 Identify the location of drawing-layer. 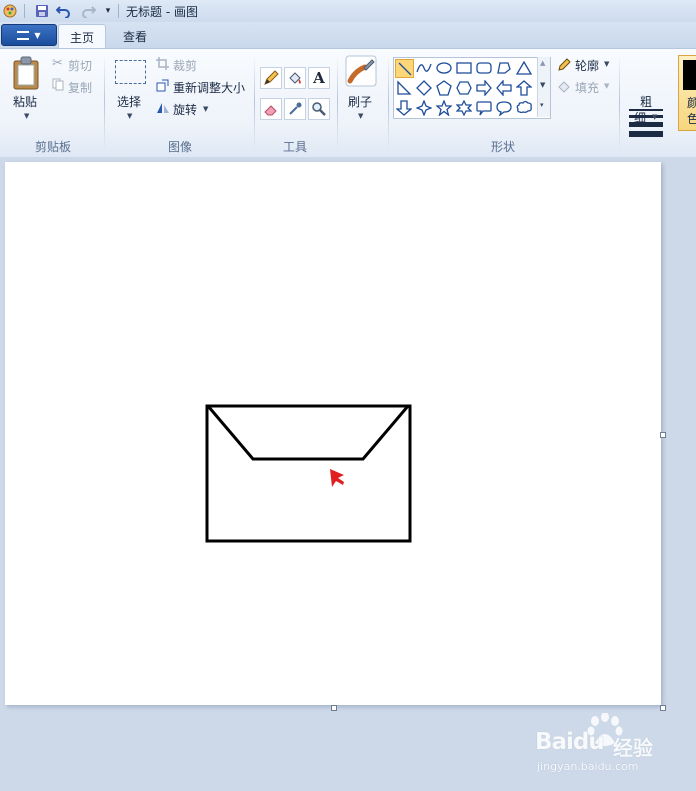
(308, 473).